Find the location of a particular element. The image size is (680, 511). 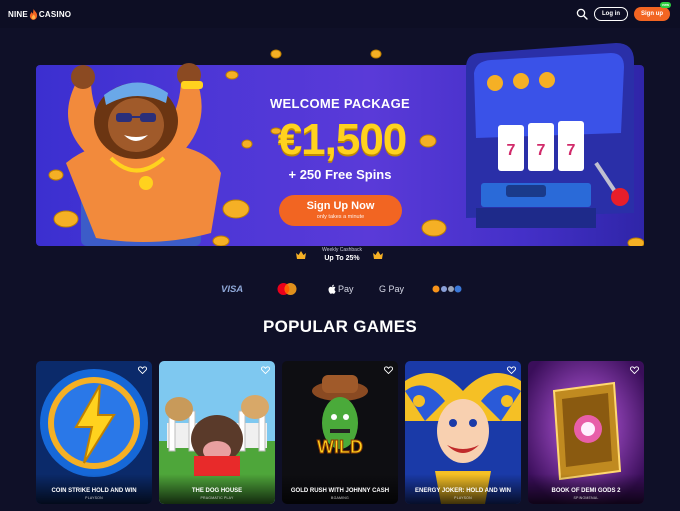

payment-methods: VISA Pay G Pay is located at coordinates (340, 289).